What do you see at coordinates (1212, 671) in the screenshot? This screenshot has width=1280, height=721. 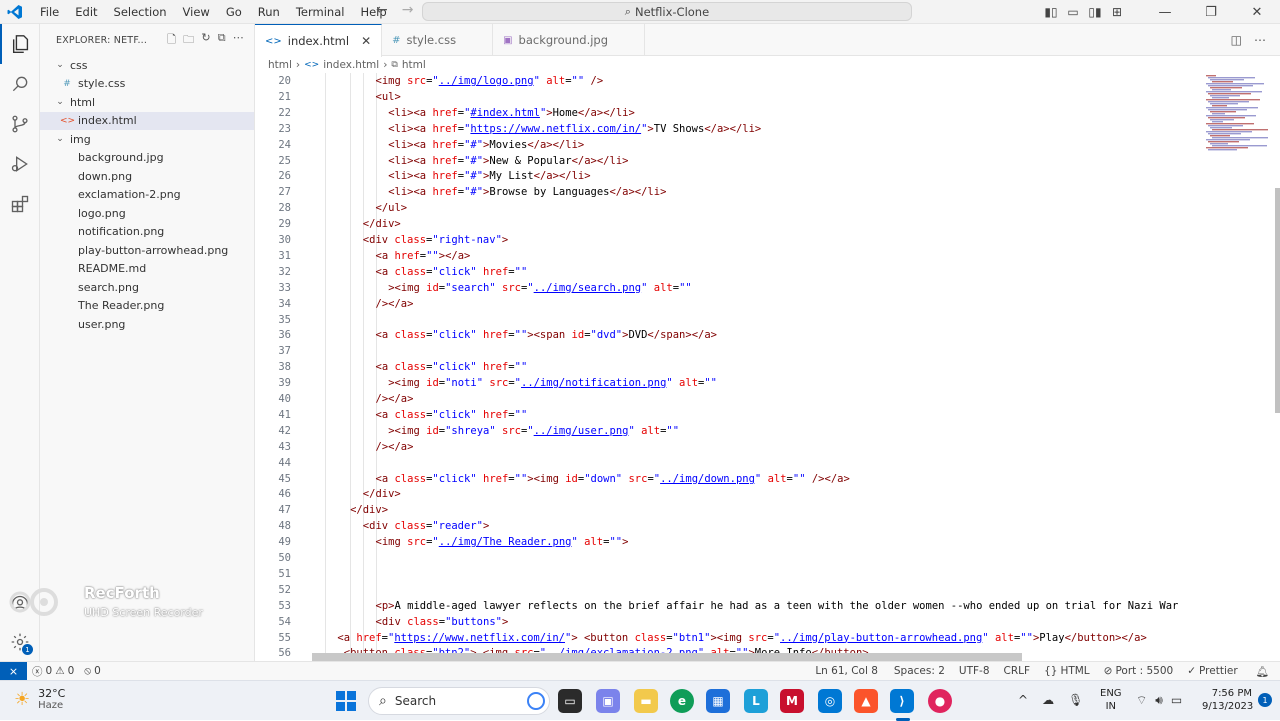 I see `prettier-status: ✓ Prettier` at bounding box center [1212, 671].